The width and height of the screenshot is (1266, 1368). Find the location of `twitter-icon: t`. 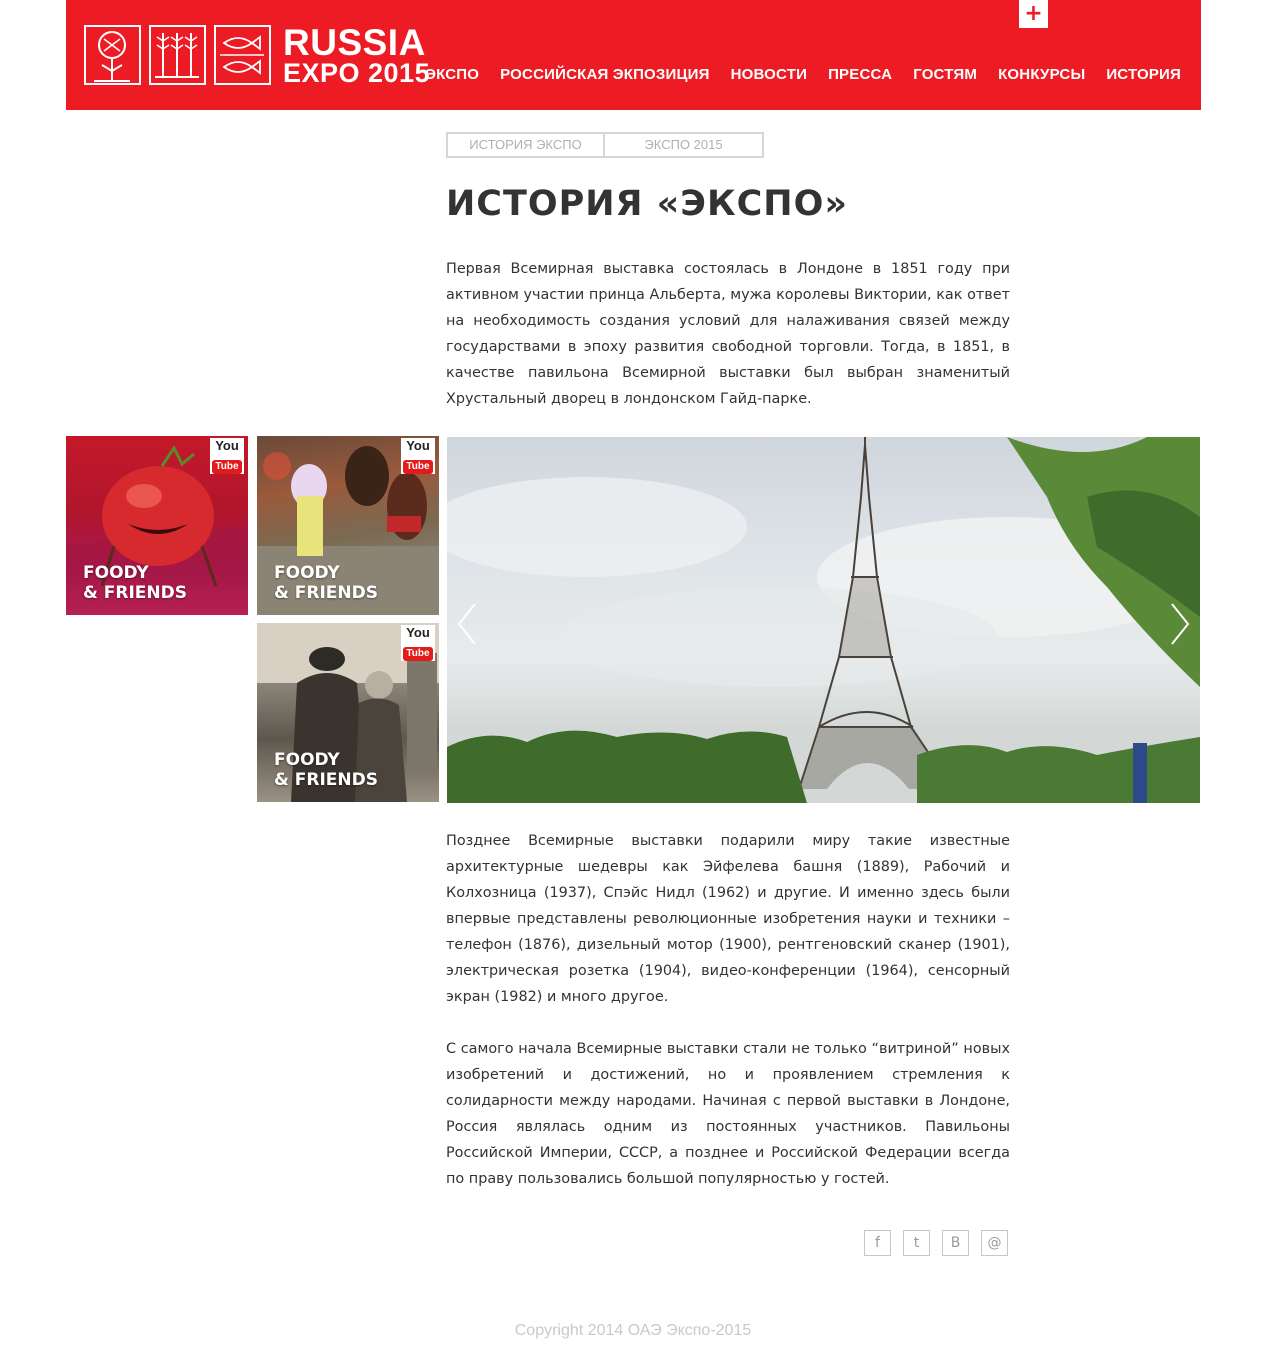

twitter-icon: t is located at coordinates (916, 1243).